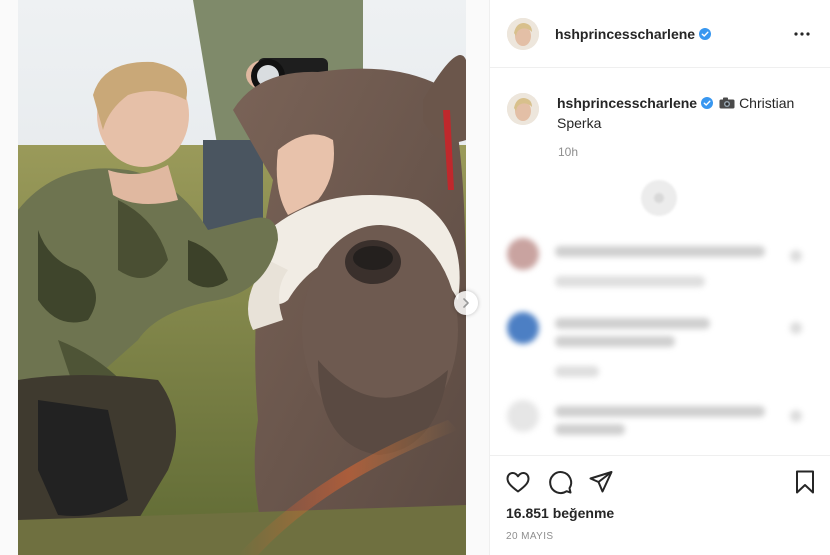 The height and width of the screenshot is (555, 830). I want to click on paper-plane-icon, so click(601, 482).